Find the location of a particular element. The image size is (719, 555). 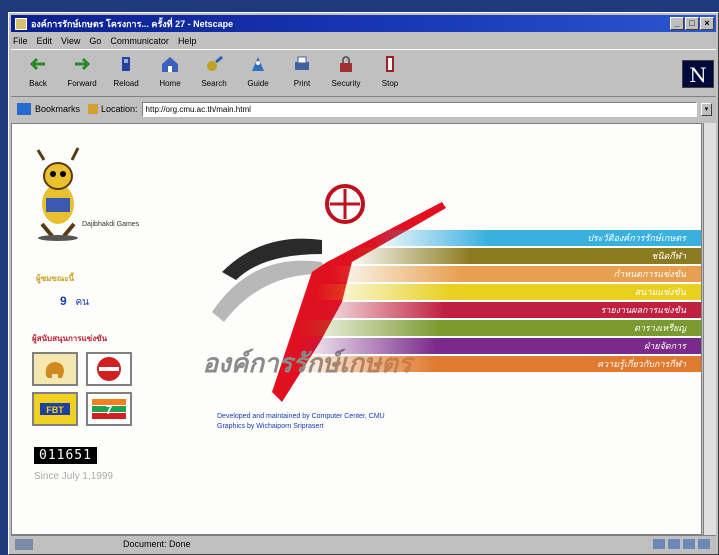

since-date: Since July 1,1999 is located at coordinates (73, 476).